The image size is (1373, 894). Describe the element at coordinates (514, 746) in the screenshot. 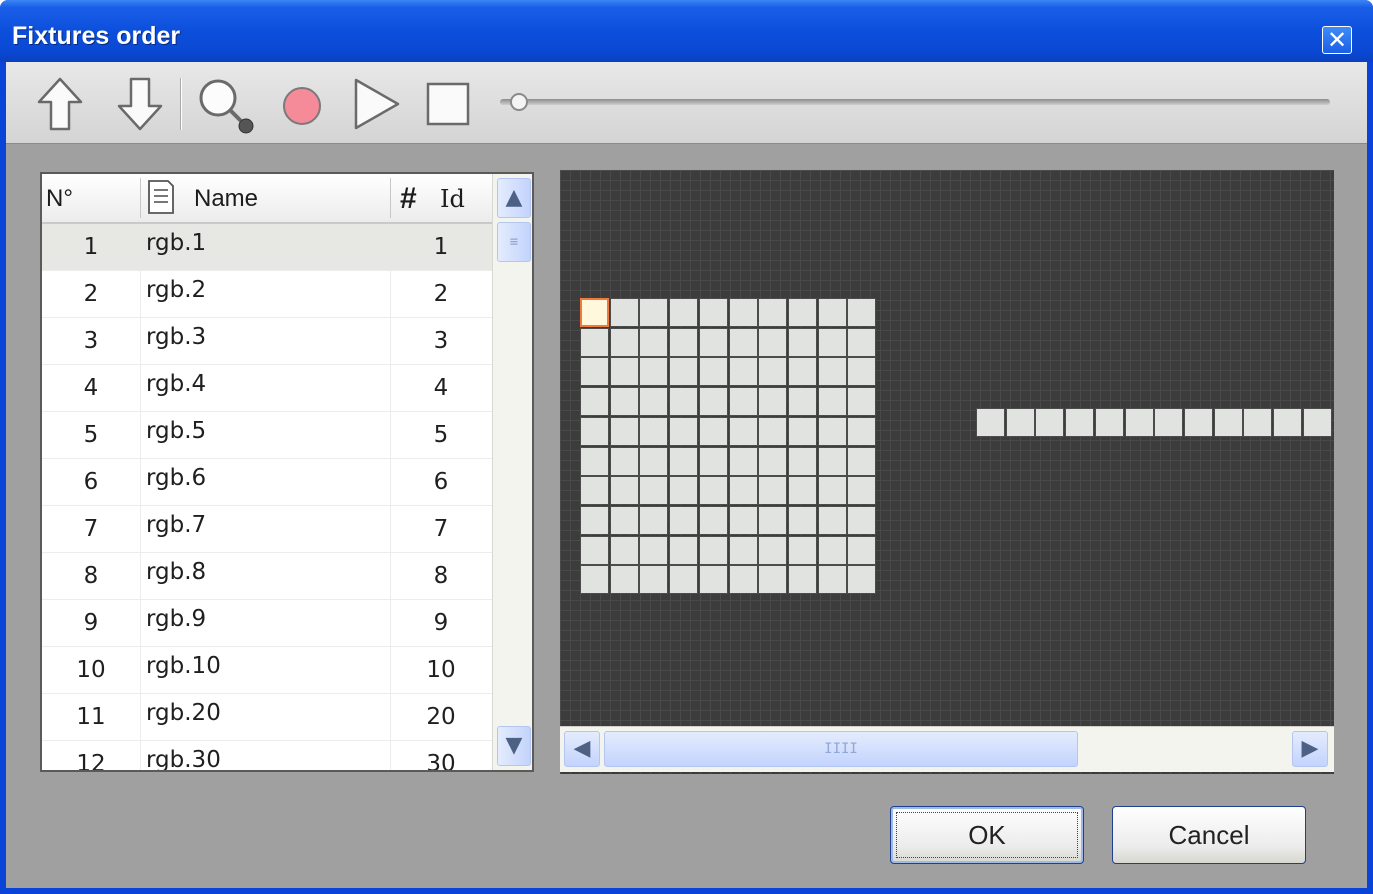

I see `scroll-down-button: ▼` at that location.